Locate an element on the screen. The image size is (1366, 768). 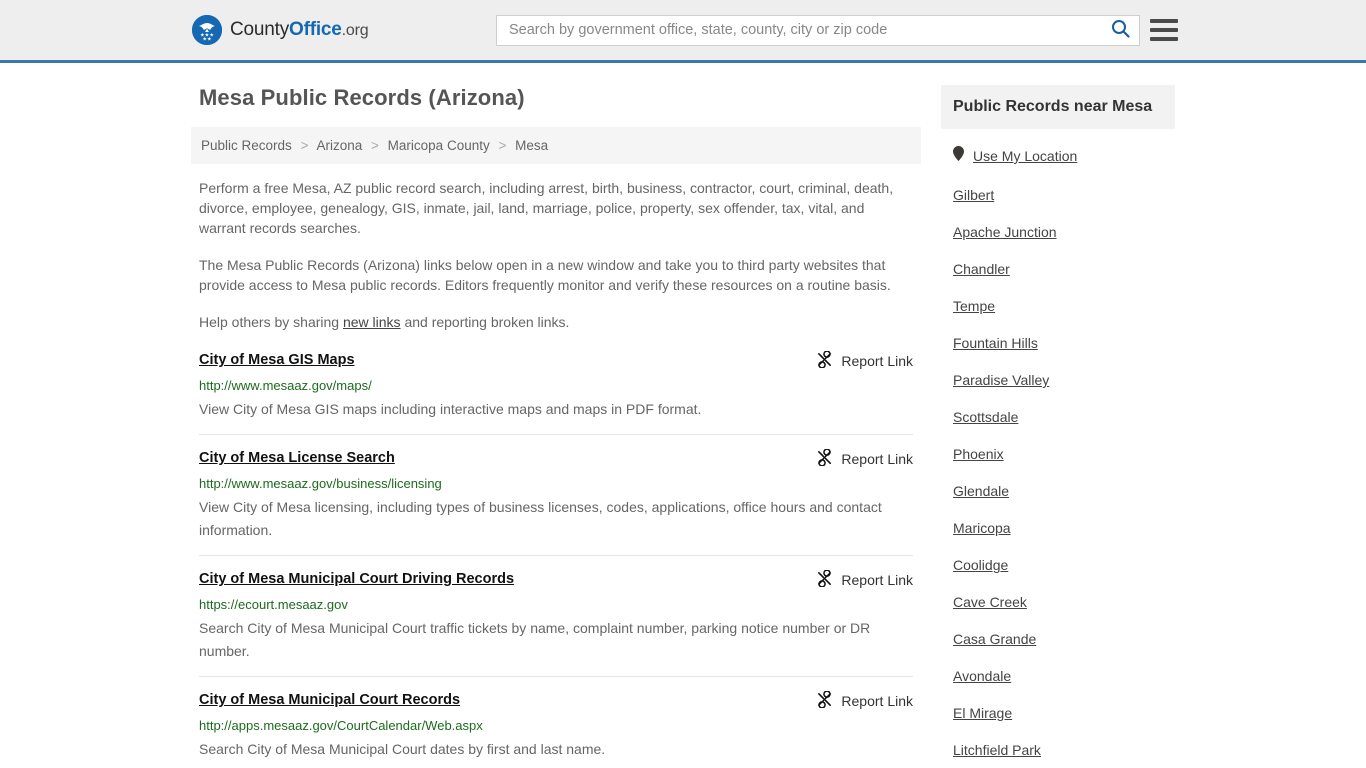
logo-text-org: .org is located at coordinates (355, 30).